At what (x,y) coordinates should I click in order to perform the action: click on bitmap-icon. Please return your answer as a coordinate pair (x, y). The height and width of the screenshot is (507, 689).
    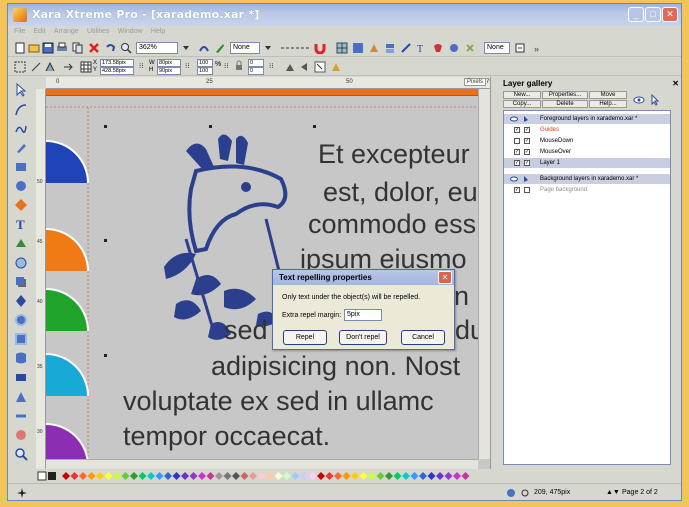
    Looking at the image, I should click on (358, 48).